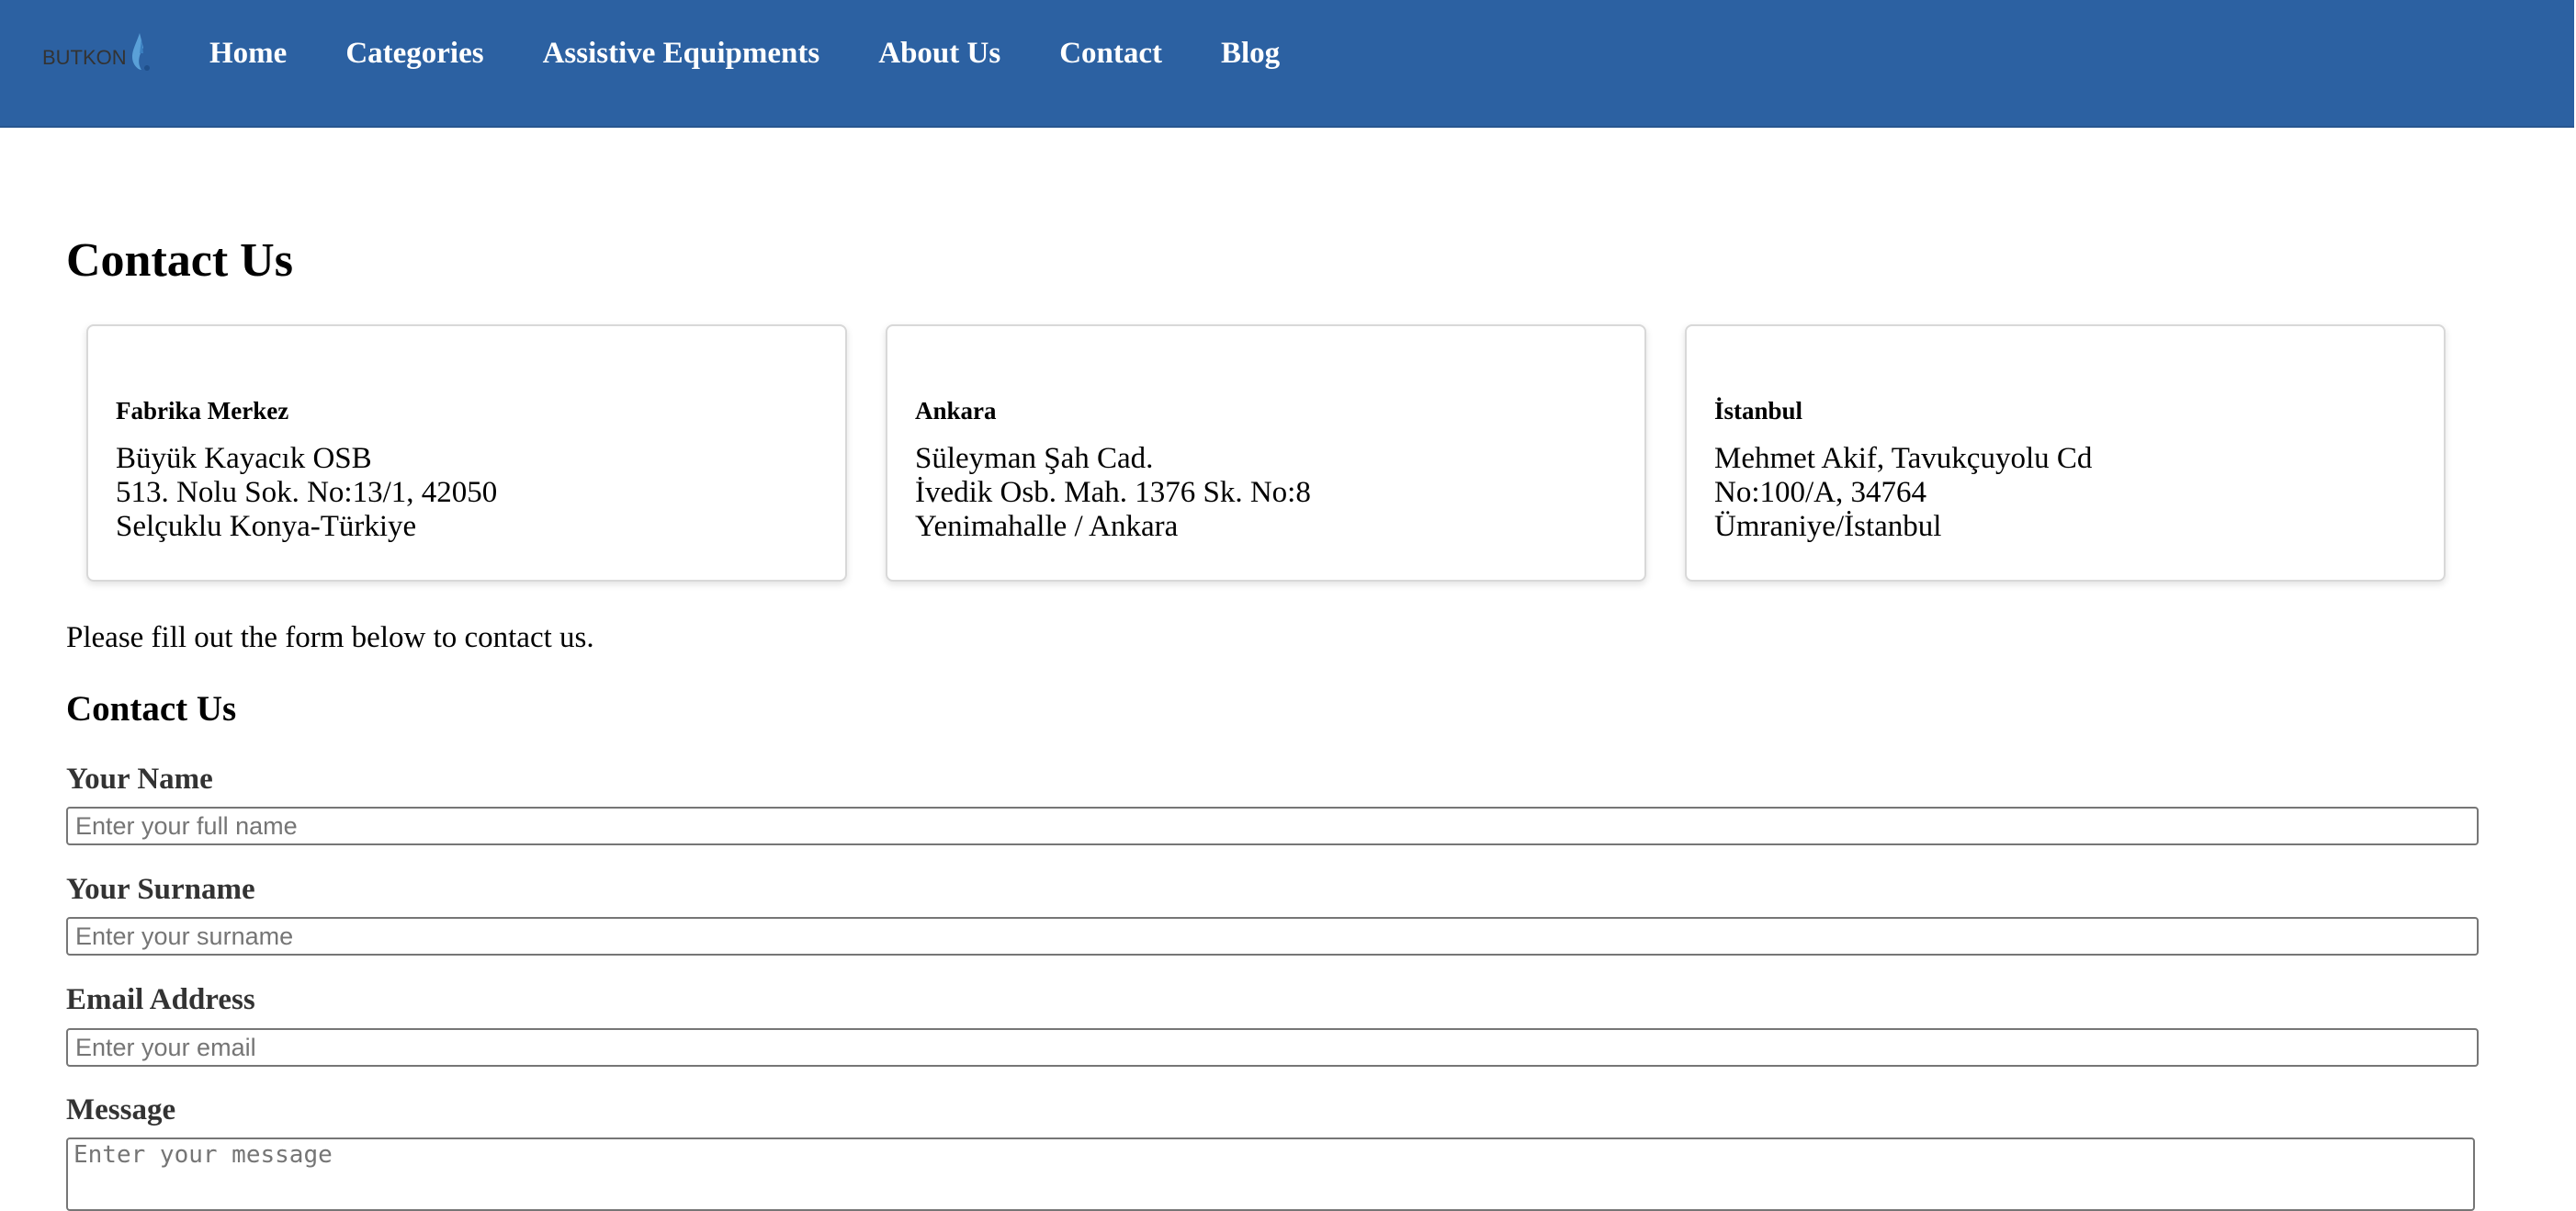 This screenshot has height=1211, width=2576. I want to click on logo-drop-icon, so click(141, 52).